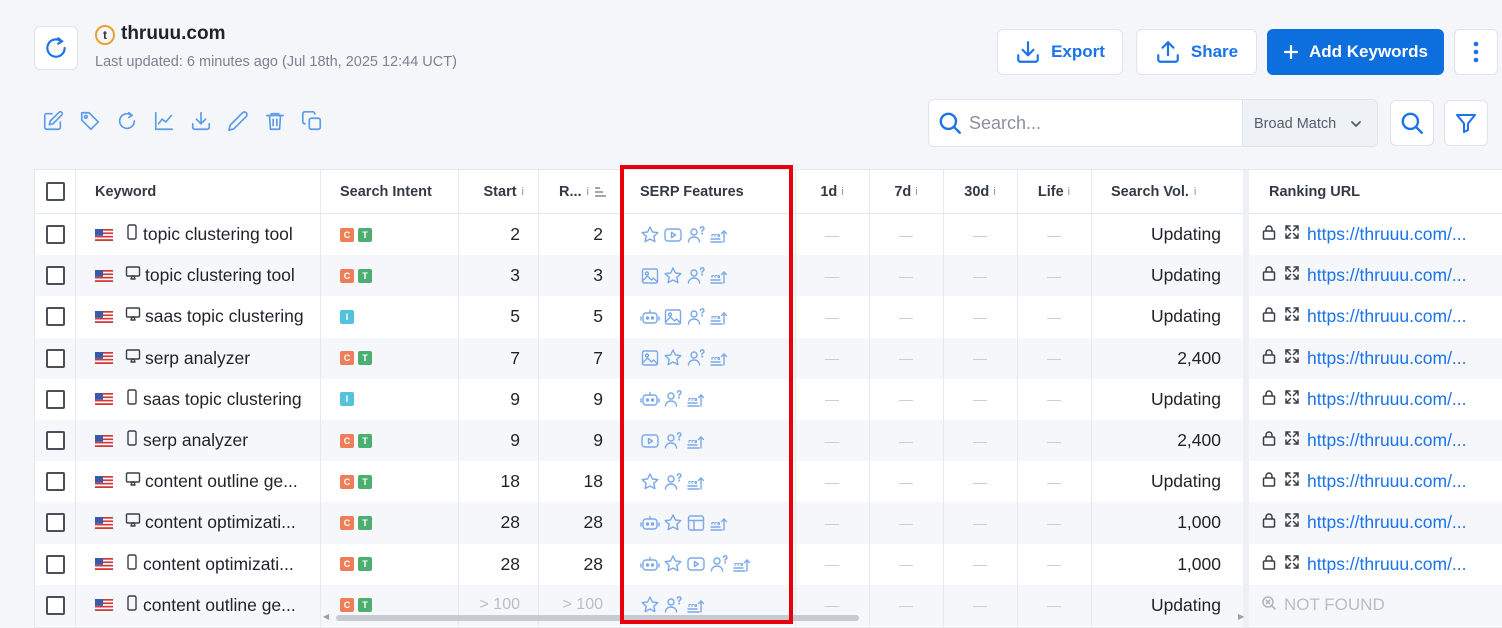  Describe the element at coordinates (197, 191) in the screenshot. I see `column-header-keyword: Keyword` at that location.